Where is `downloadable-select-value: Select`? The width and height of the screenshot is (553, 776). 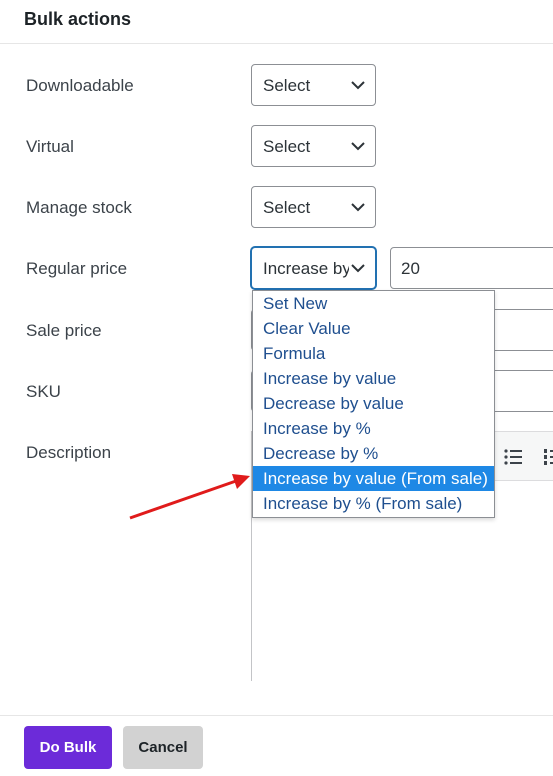
downloadable-select-value: Select is located at coordinates (287, 85).